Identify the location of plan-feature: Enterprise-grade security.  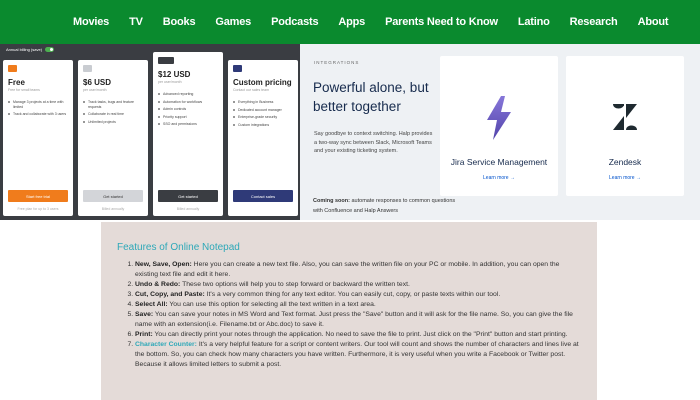
(263, 117).